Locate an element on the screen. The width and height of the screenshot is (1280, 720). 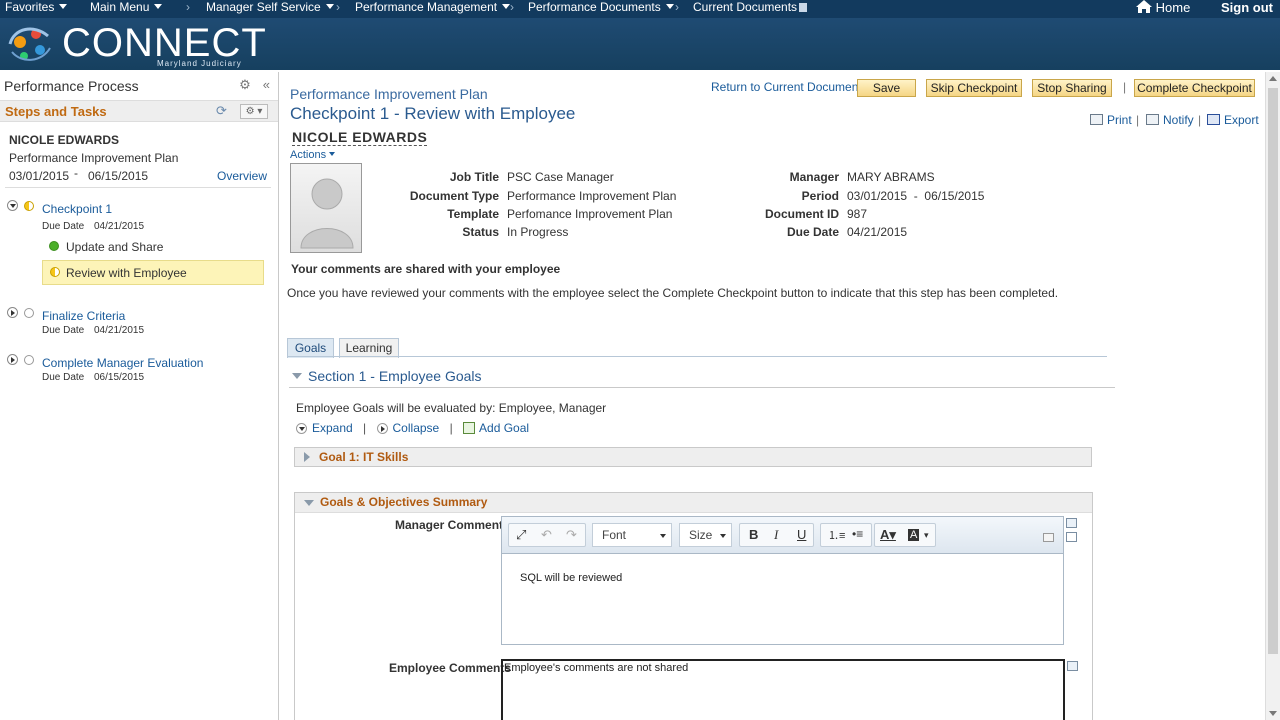
spell-check-icon is located at coordinates (1071, 537).